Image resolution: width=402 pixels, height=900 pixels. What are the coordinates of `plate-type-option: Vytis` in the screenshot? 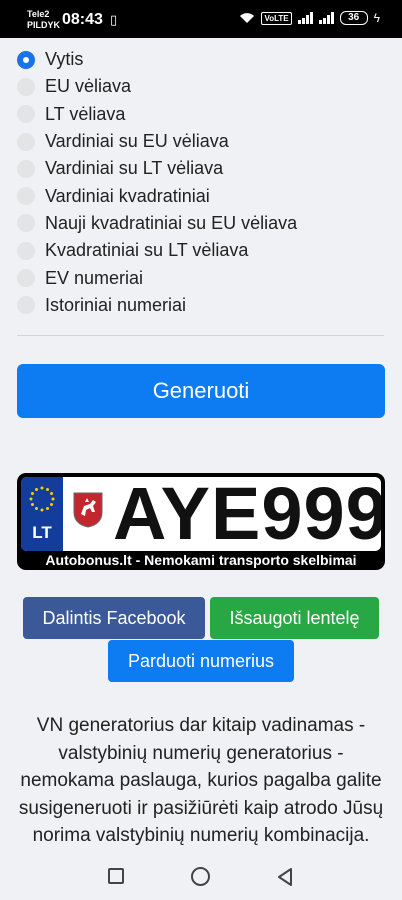 It's located at (157, 59).